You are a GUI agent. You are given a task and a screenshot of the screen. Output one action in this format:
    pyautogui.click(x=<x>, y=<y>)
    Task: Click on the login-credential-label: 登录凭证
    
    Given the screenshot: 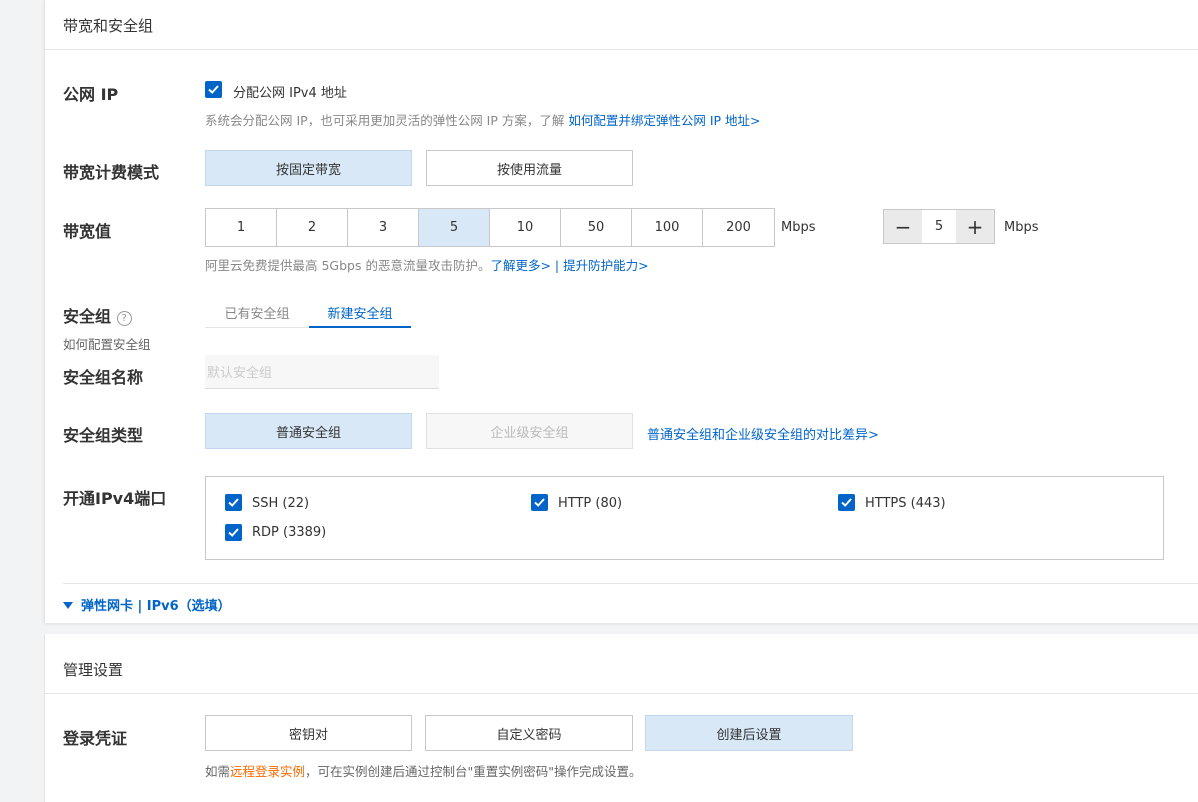 What is the action you would take?
    pyautogui.click(x=95, y=738)
    